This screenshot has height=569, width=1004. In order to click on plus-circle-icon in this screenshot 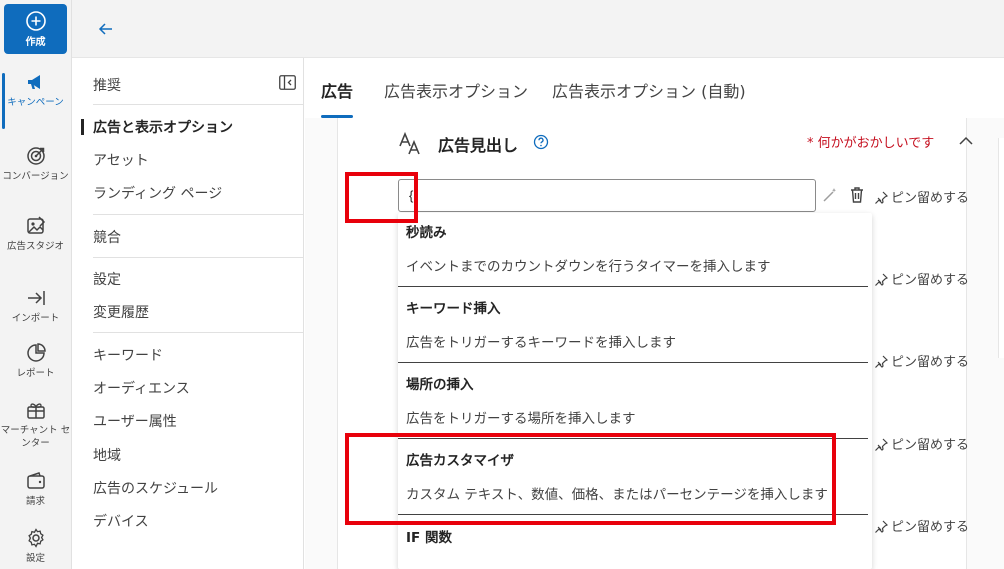, I will do `click(35, 21)`.